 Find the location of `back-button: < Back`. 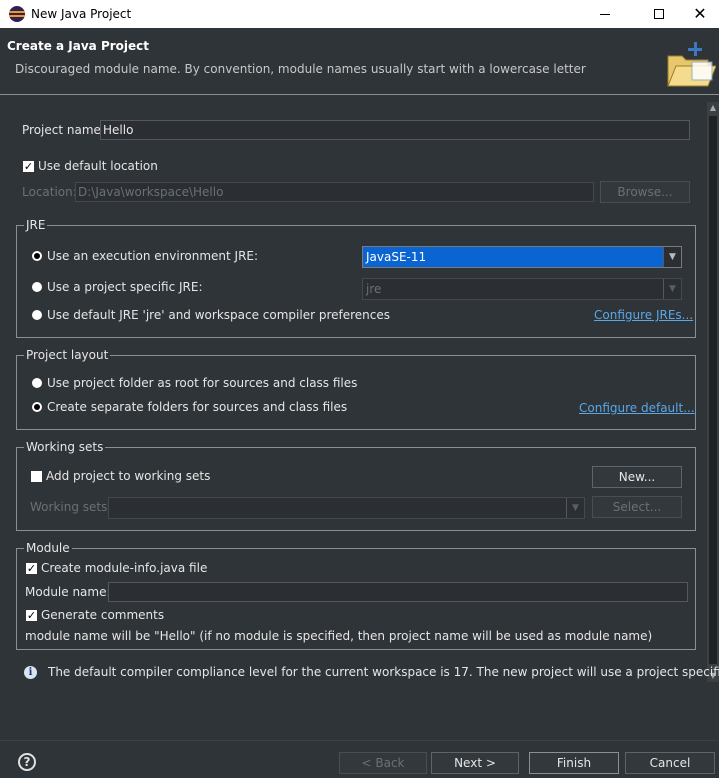

back-button: < Back is located at coordinates (383, 763).